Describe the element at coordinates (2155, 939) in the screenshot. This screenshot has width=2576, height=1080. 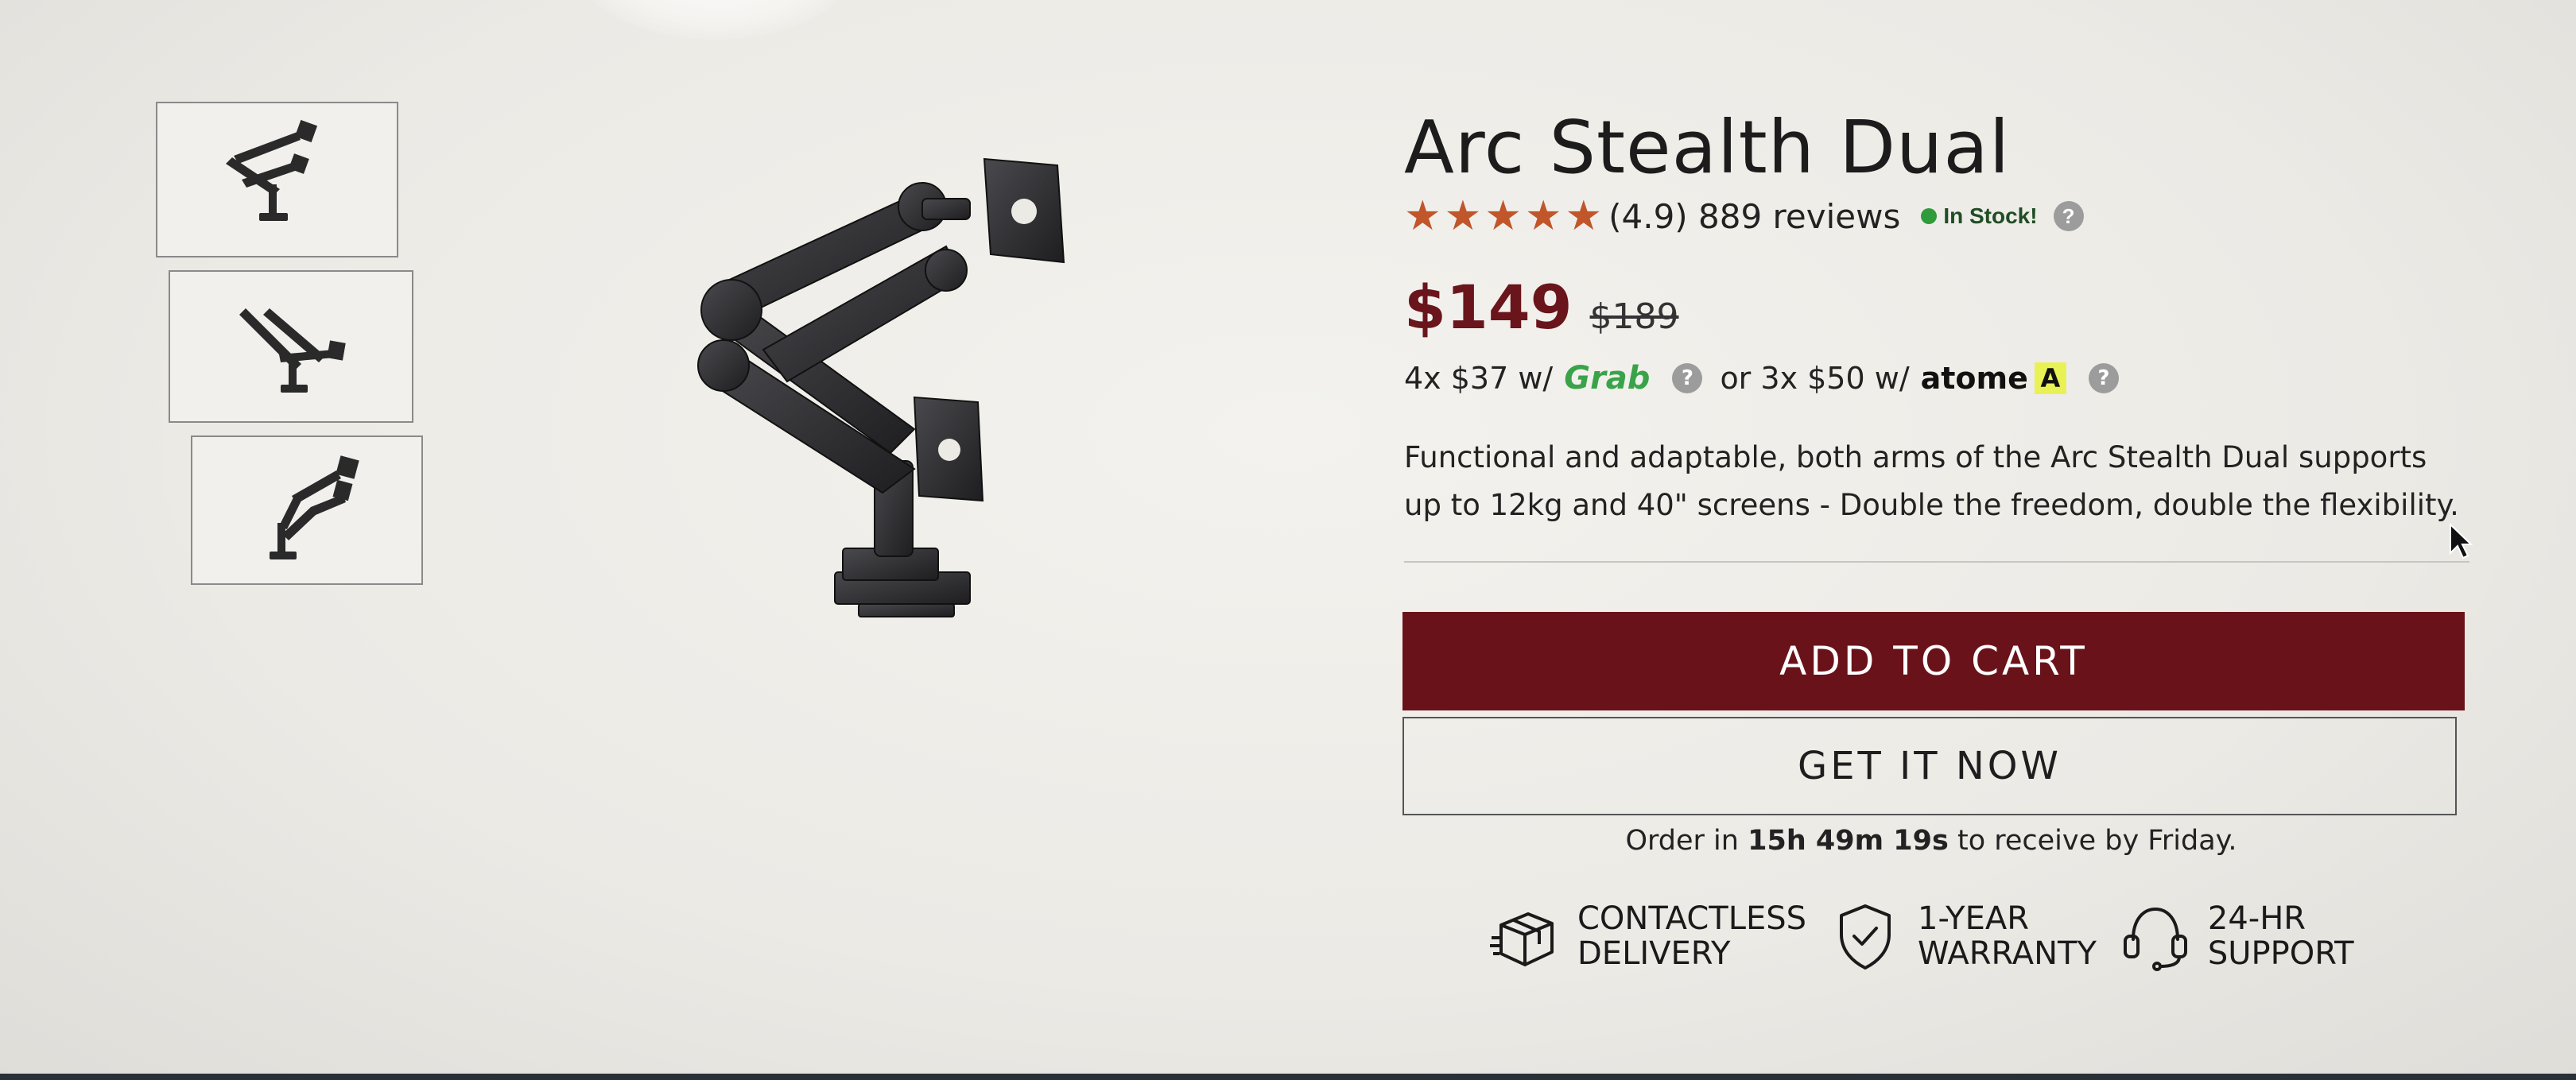
I see `headset-icon` at that location.